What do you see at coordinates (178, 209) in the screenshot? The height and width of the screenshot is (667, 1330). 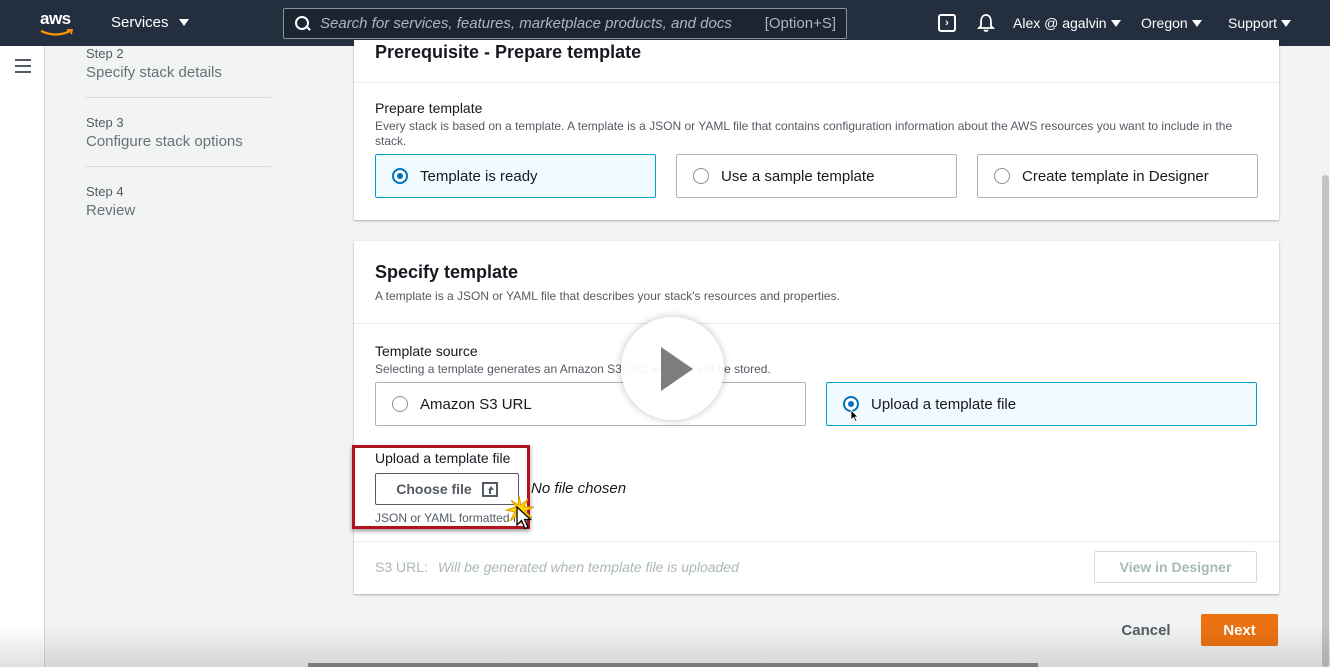 I see `step-4: Step 4 Review` at bounding box center [178, 209].